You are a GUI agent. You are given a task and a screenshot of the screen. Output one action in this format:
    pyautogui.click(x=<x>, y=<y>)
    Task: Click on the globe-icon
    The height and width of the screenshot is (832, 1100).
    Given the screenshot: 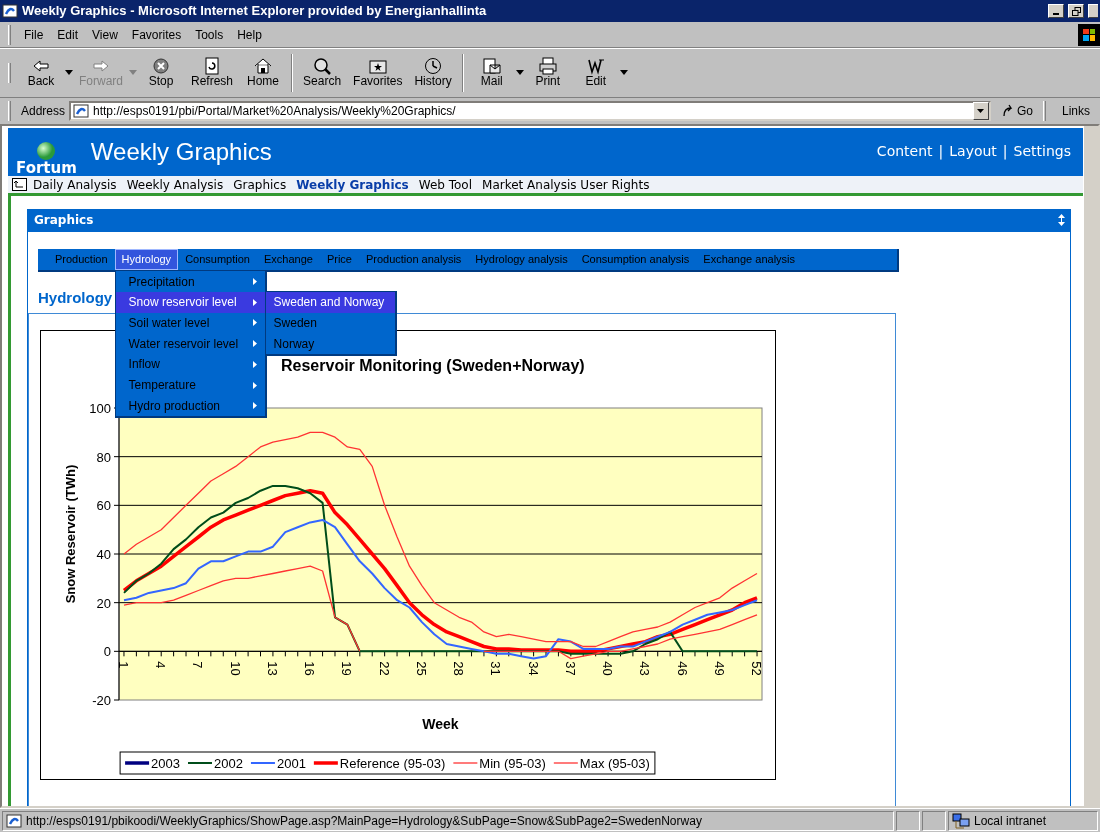 What is the action you would take?
    pyautogui.click(x=46, y=151)
    